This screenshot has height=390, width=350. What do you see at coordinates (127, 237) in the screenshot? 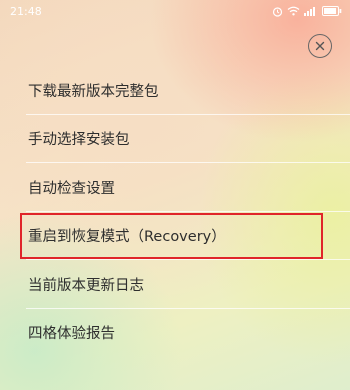
I see `menu-item-label: 重启到恢复模式（Recovery）` at bounding box center [127, 237].